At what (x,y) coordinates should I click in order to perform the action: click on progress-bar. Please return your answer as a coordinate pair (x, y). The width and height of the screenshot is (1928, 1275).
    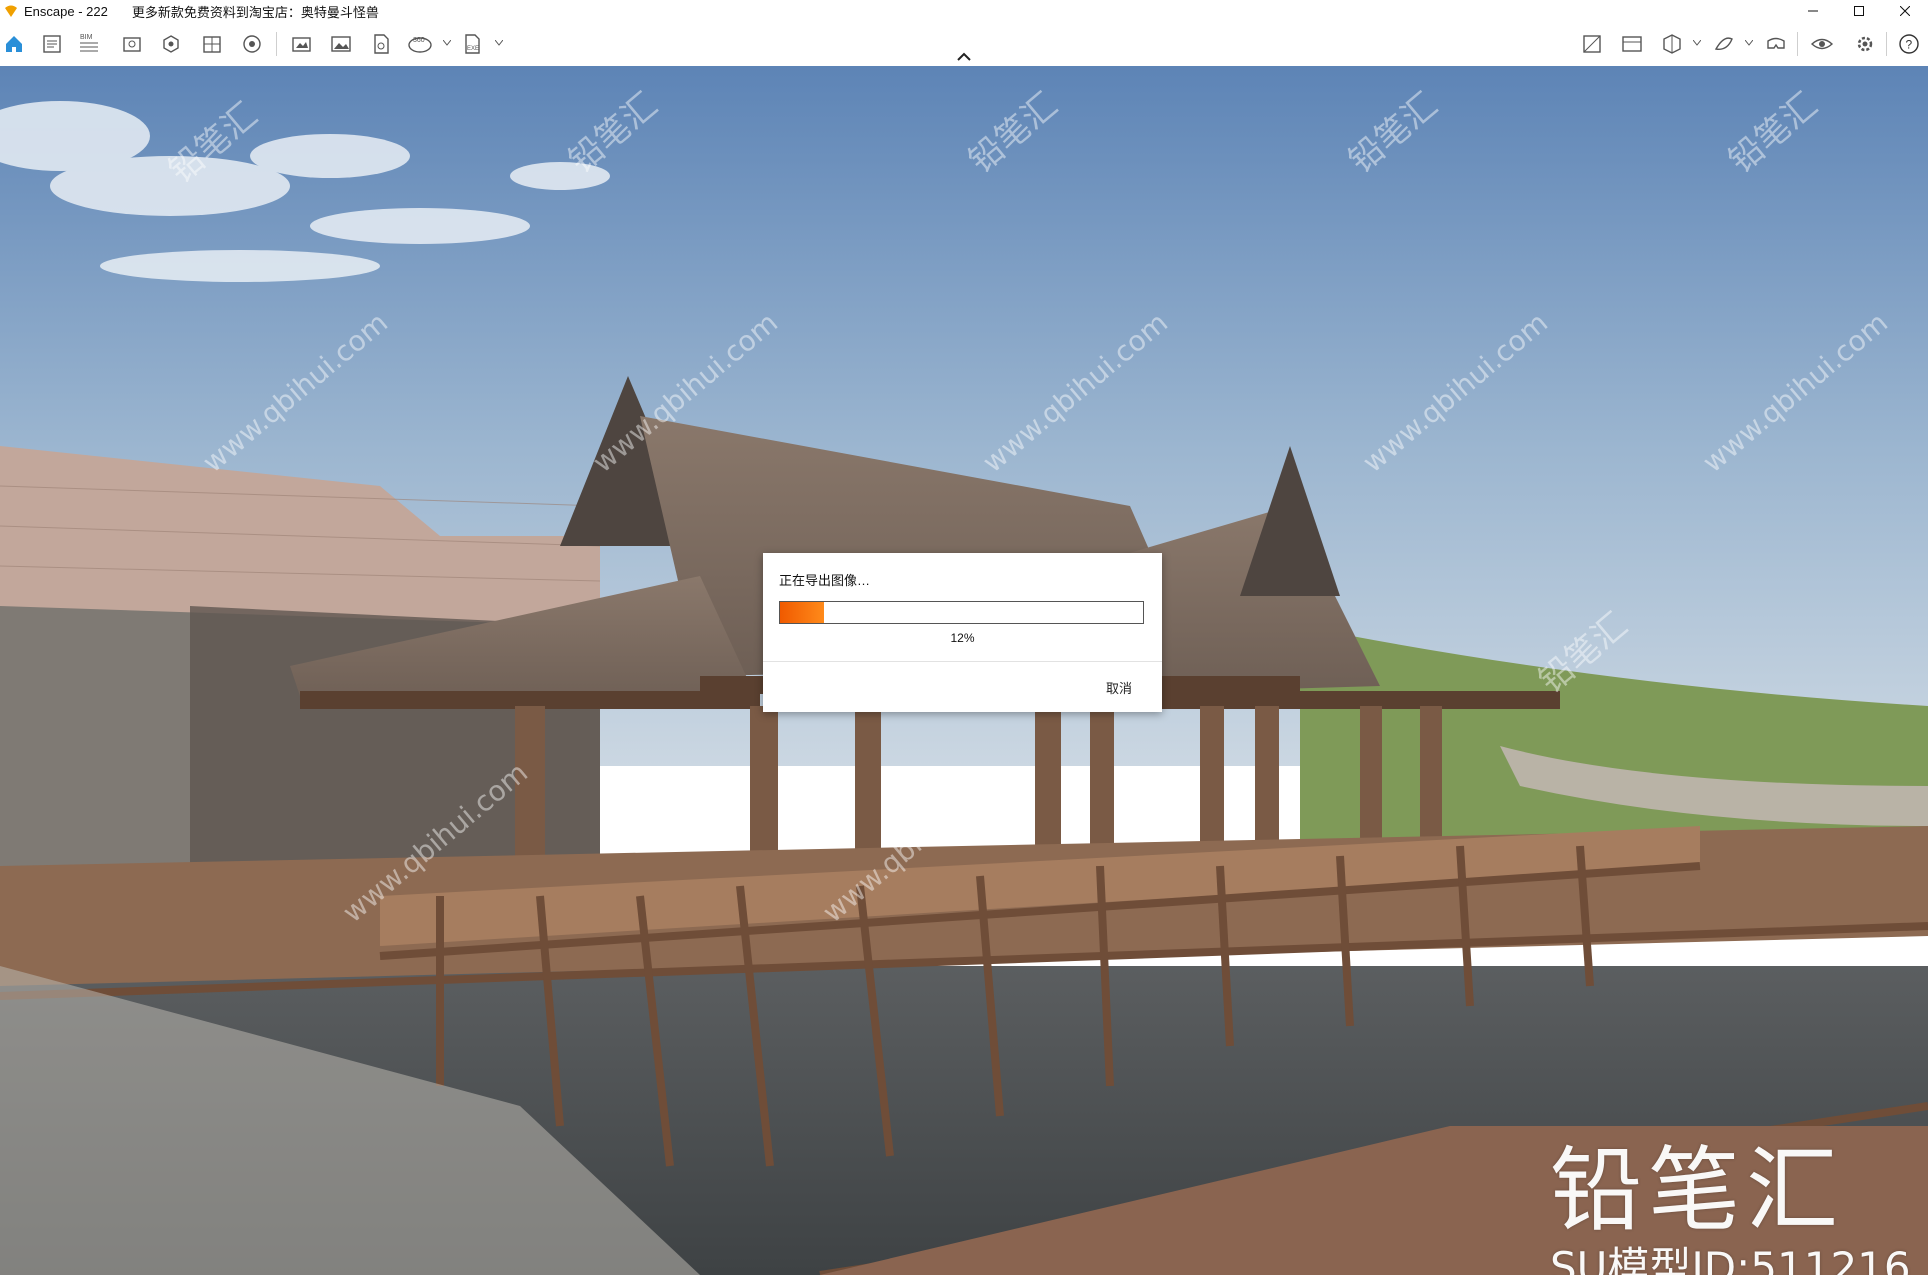
    Looking at the image, I should click on (961, 612).